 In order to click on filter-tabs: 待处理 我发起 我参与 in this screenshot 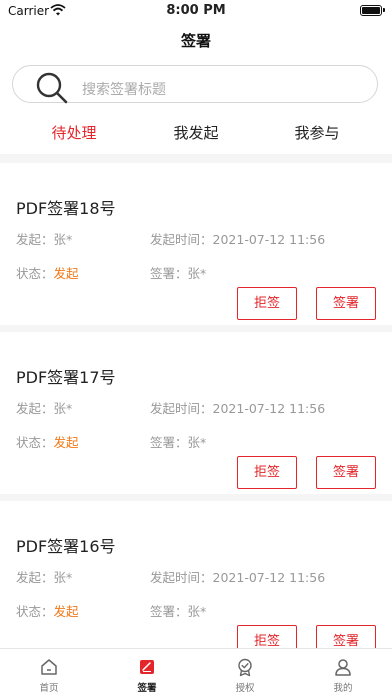, I will do `click(196, 135)`.